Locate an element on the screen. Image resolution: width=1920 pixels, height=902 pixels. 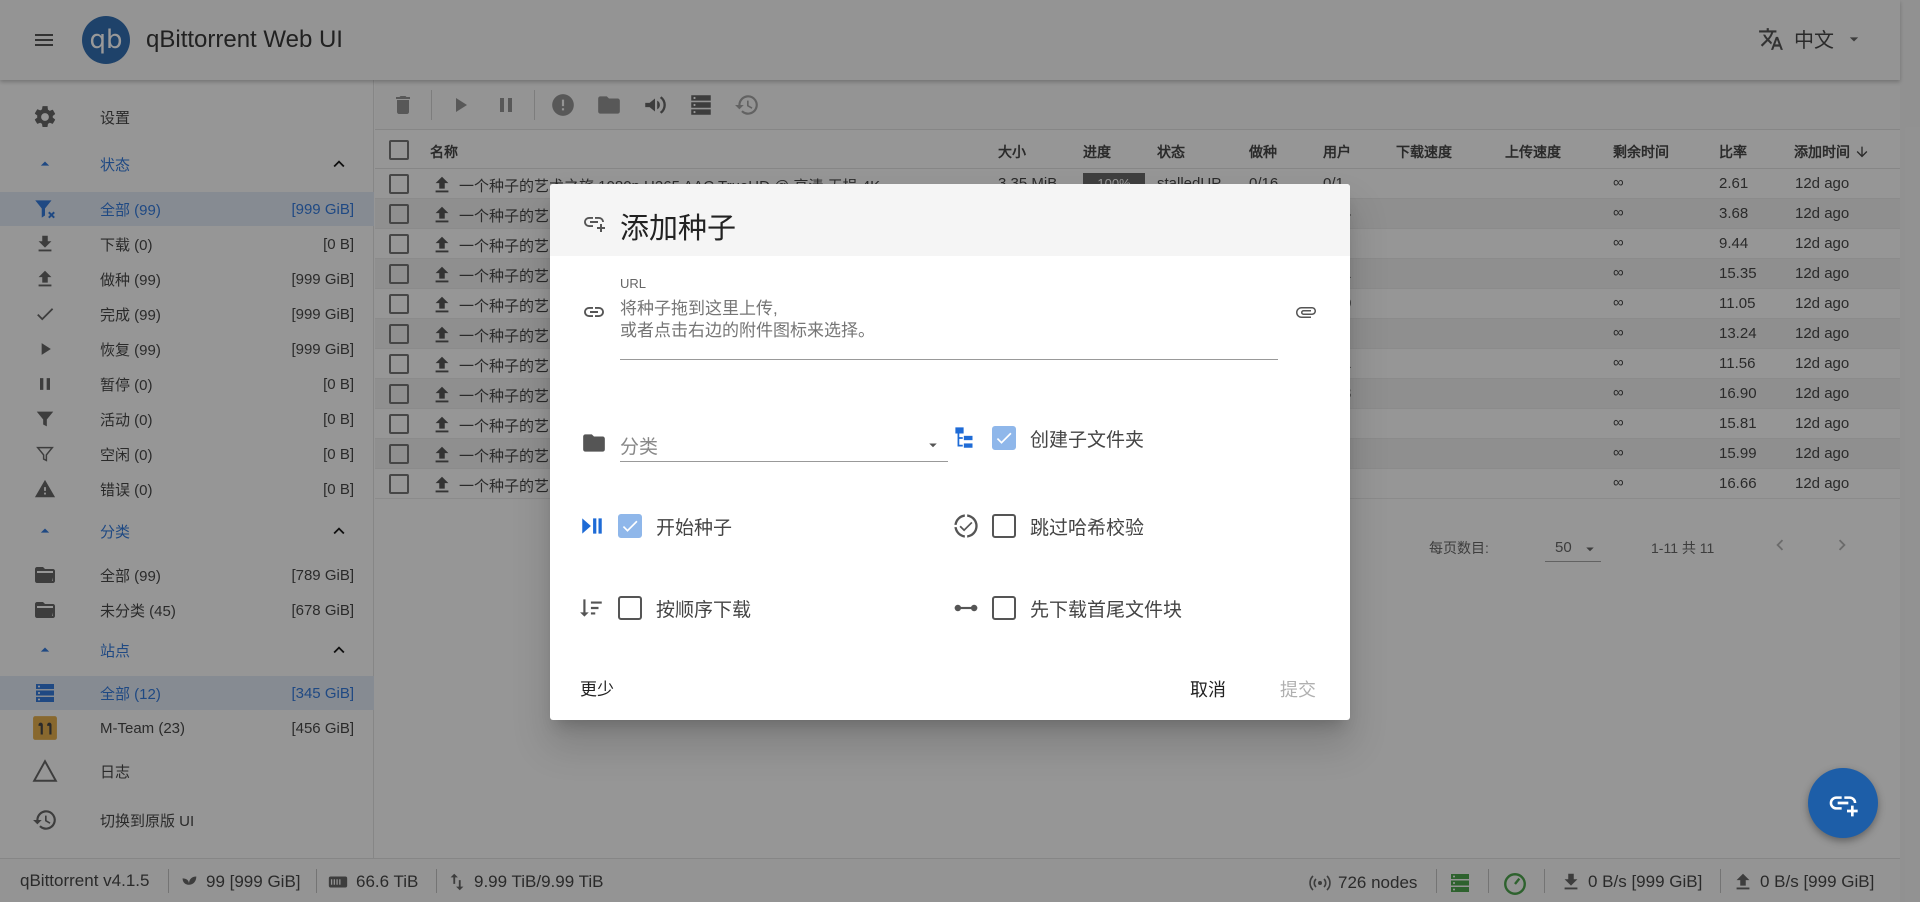
skip-hash-check-label: 跳过哈希校验 is located at coordinates (1087, 528).